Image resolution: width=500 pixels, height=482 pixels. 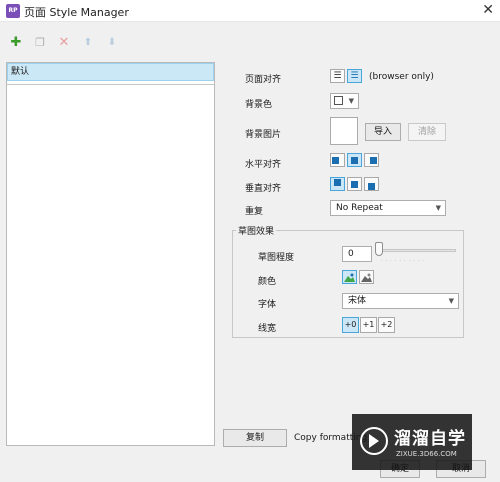 What do you see at coordinates (256, 230) in the screenshot?
I see `sketch-effects-title: 草图效果` at bounding box center [256, 230].